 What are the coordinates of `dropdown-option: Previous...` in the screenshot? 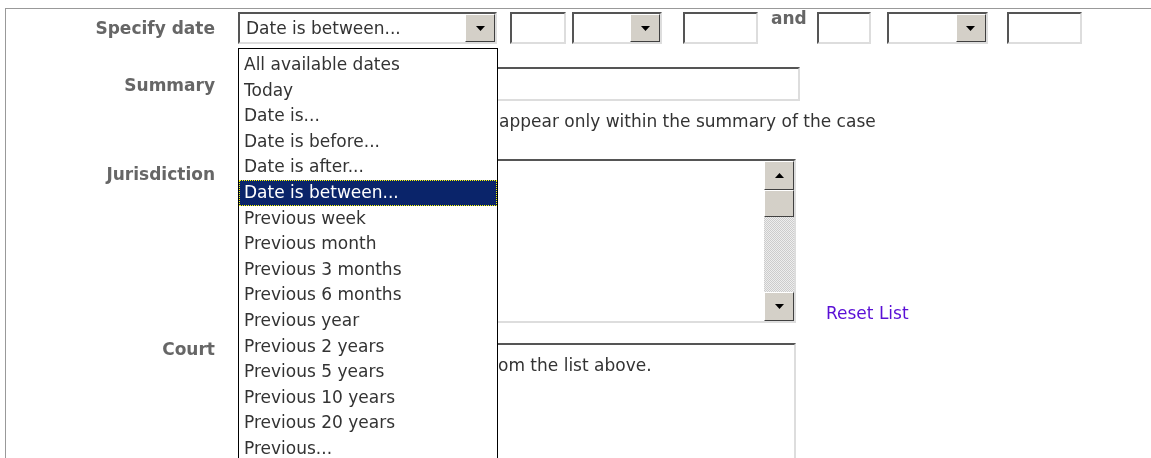 It's located at (368, 446).